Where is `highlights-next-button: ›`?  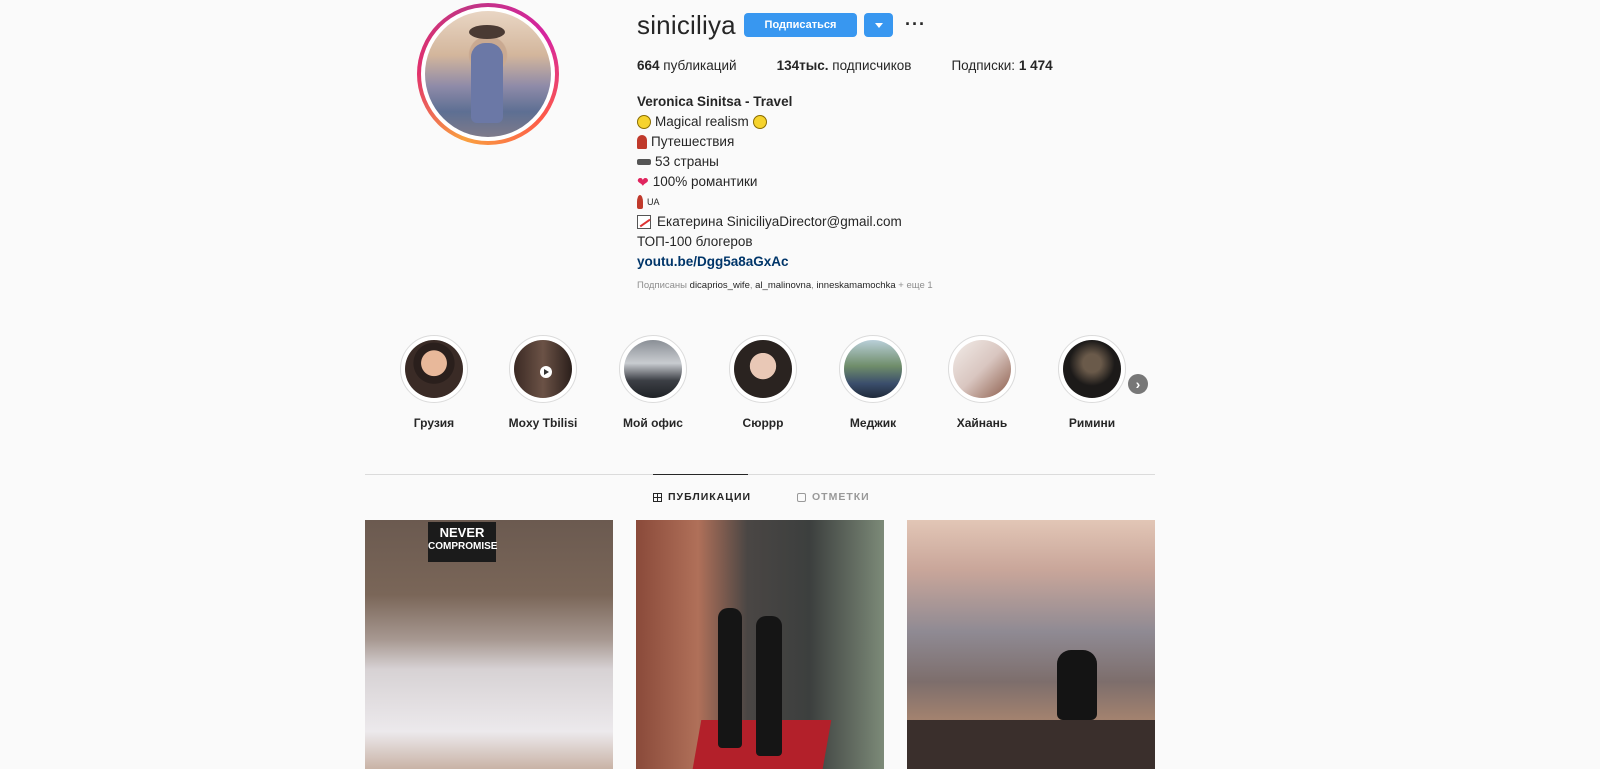
highlights-next-button: › is located at coordinates (1138, 384).